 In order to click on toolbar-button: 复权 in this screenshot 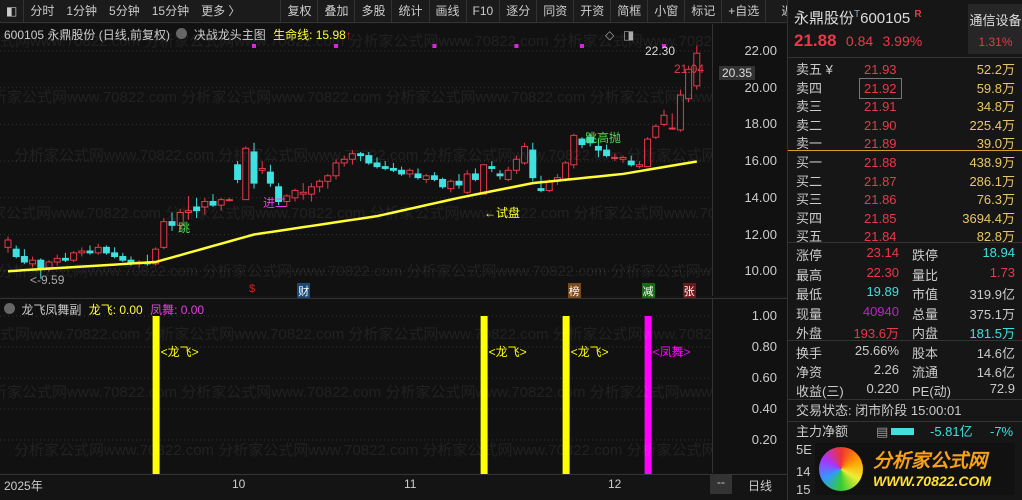, I will do `click(298, 11)`.